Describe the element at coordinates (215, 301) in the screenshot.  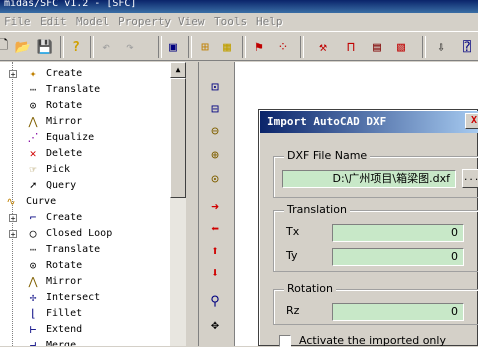
I see `zoom-dynamic-icon: ⚲` at that location.